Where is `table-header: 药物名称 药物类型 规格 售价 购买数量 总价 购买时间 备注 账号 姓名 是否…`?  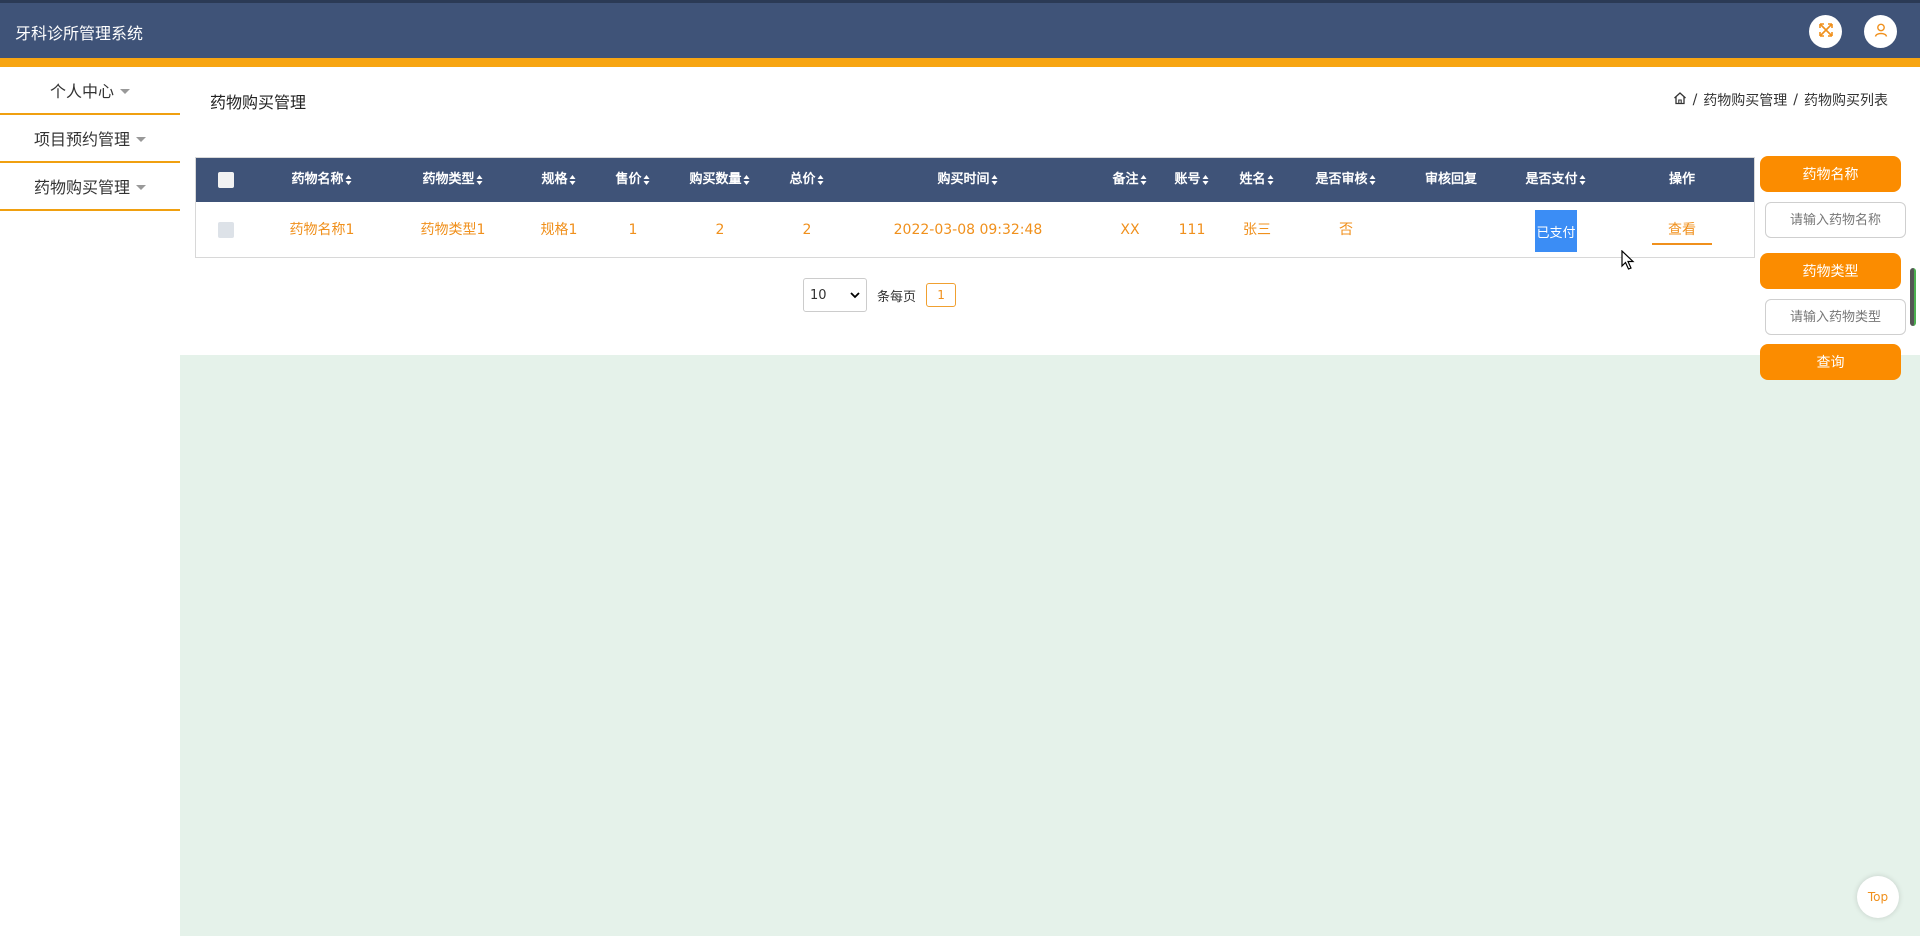
table-header: 药物名称 药物类型 规格 售价 购买数量 总价 购买时间 备注 账号 姓名 是否… is located at coordinates (975, 180).